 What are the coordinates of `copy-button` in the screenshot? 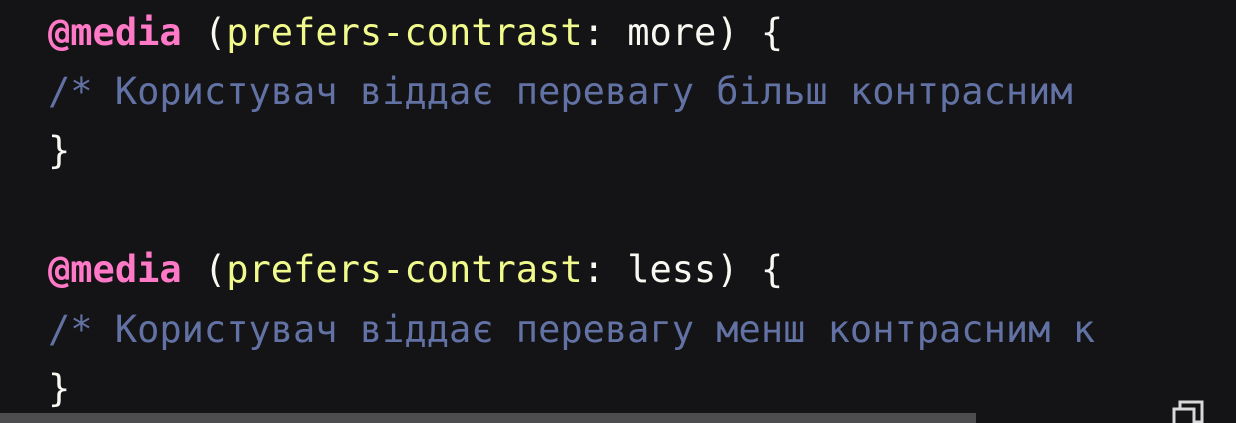 It's located at (1182, 409).